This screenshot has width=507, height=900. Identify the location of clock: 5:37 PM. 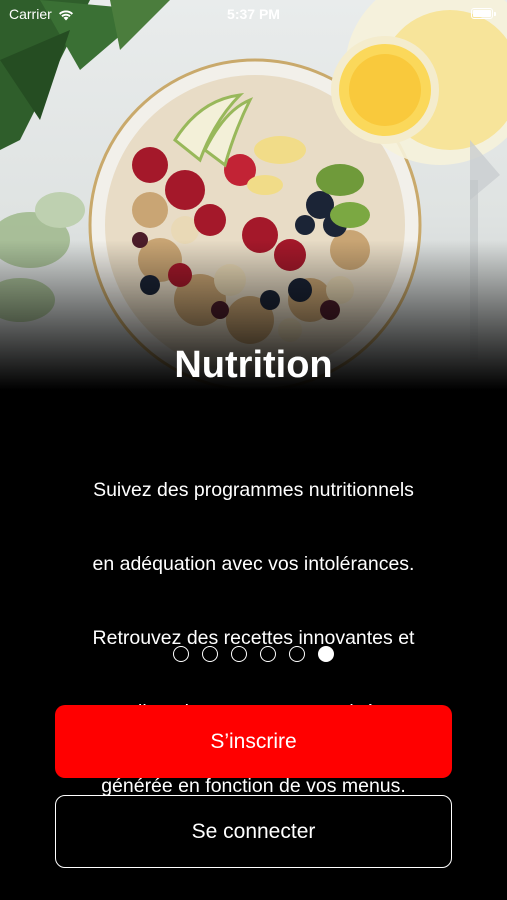
(253, 14).